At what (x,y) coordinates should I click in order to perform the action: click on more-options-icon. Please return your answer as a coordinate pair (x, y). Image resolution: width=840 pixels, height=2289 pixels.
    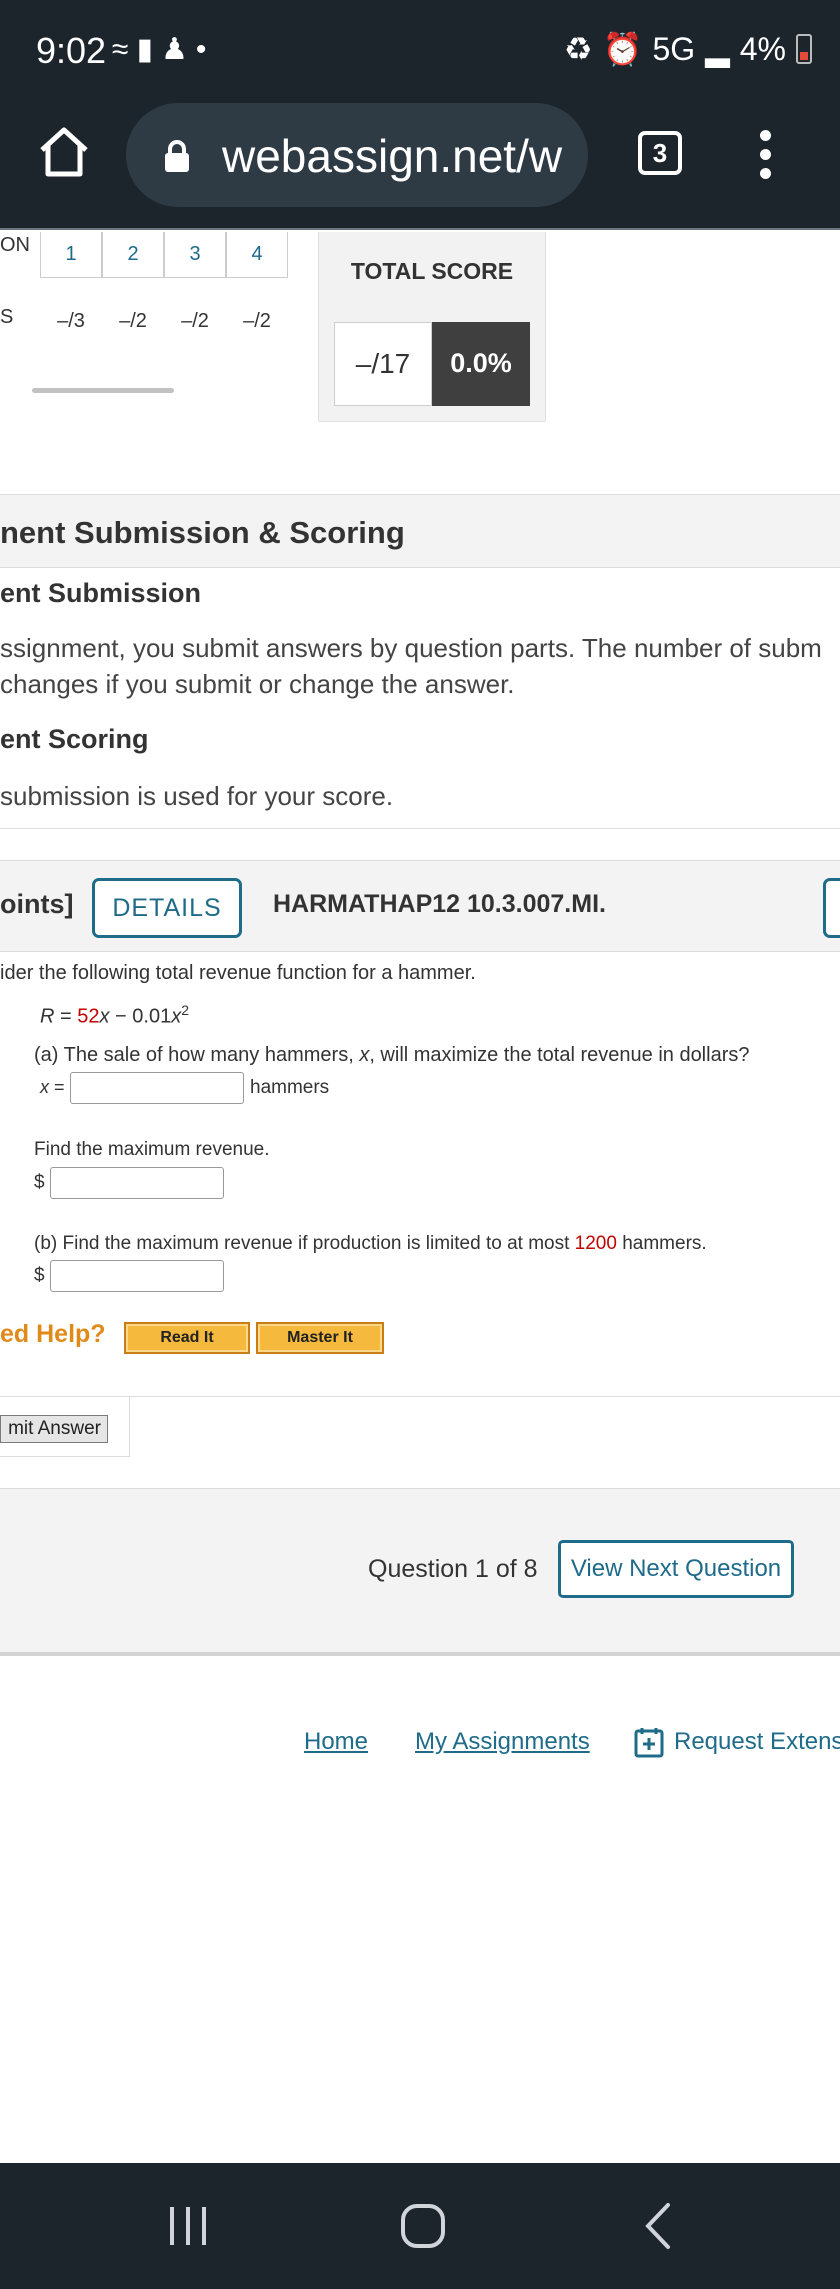
    Looking at the image, I should click on (765, 155).